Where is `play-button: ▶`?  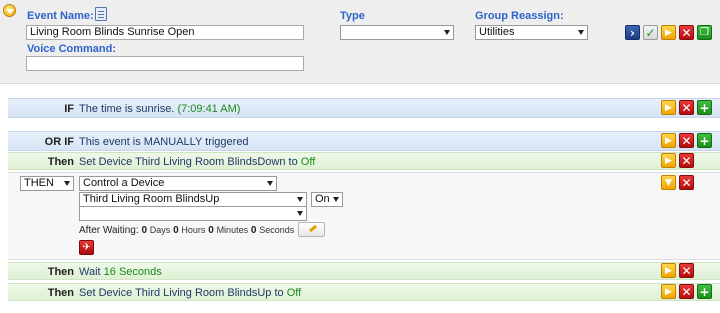 play-button: ▶ is located at coordinates (668, 32).